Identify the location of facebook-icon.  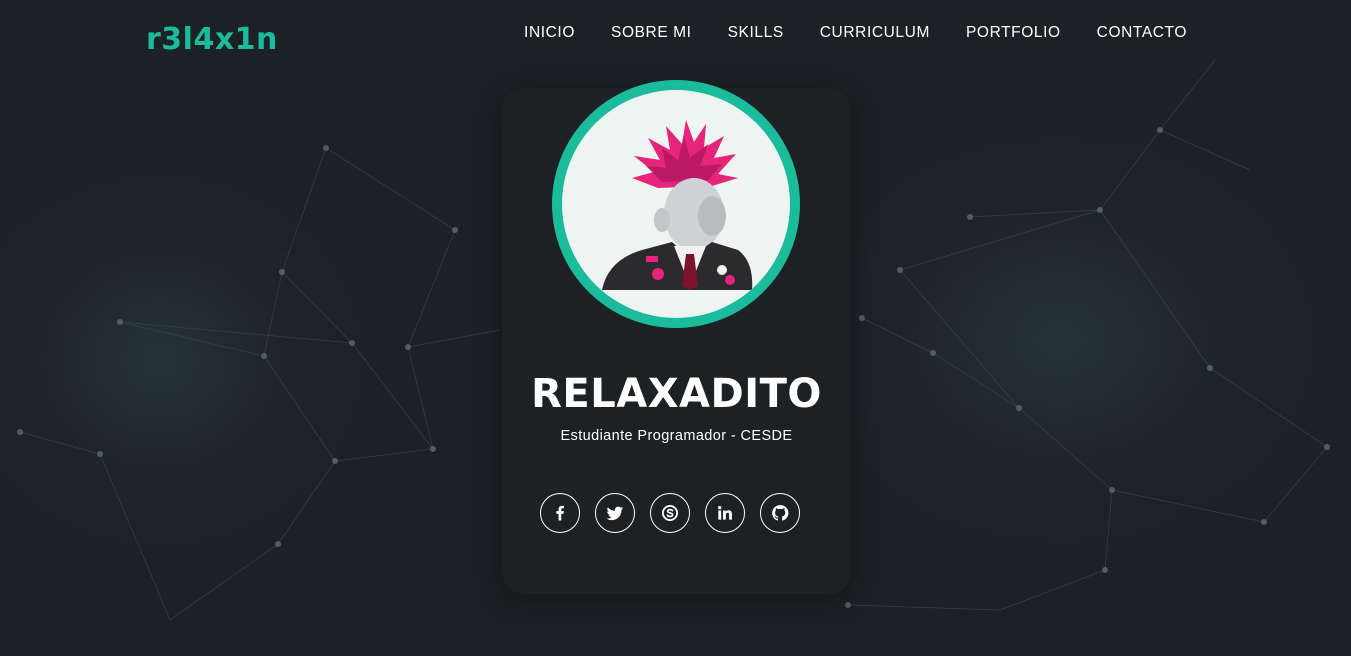
(560, 513).